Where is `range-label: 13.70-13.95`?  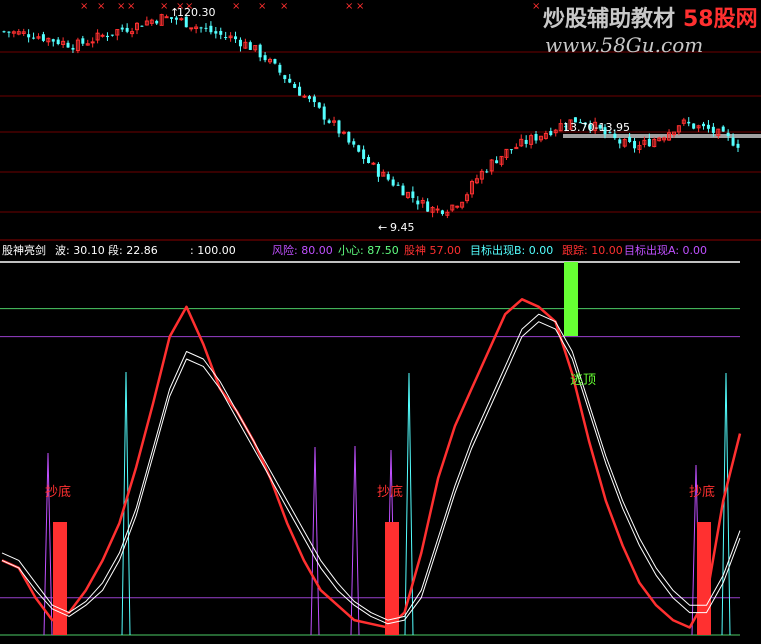
range-label: 13.70-13.95 is located at coordinates (596, 127).